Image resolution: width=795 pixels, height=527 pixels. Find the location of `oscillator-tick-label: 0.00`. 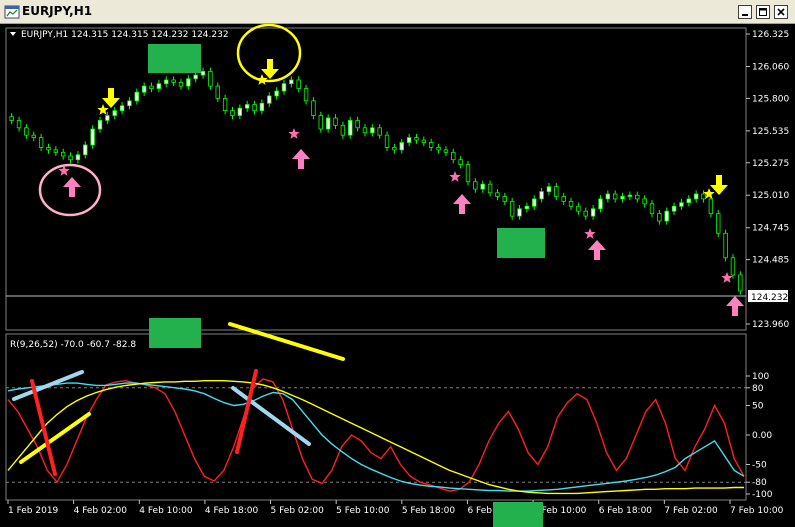

oscillator-tick-label: 0.00 is located at coordinates (762, 436).